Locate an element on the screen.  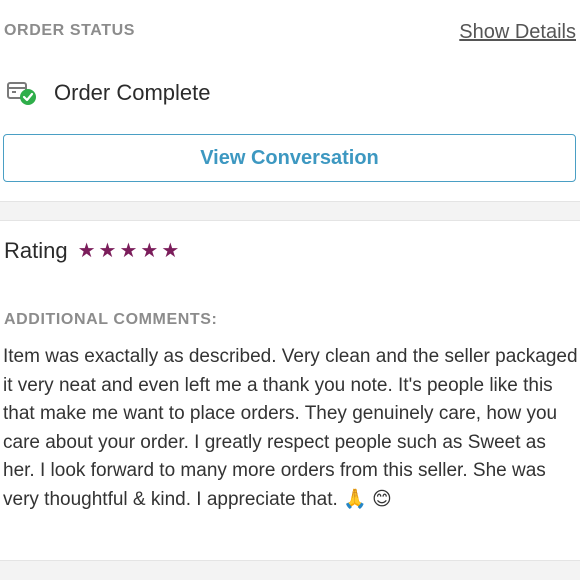
show-details-link: Show Details is located at coordinates (517, 32).